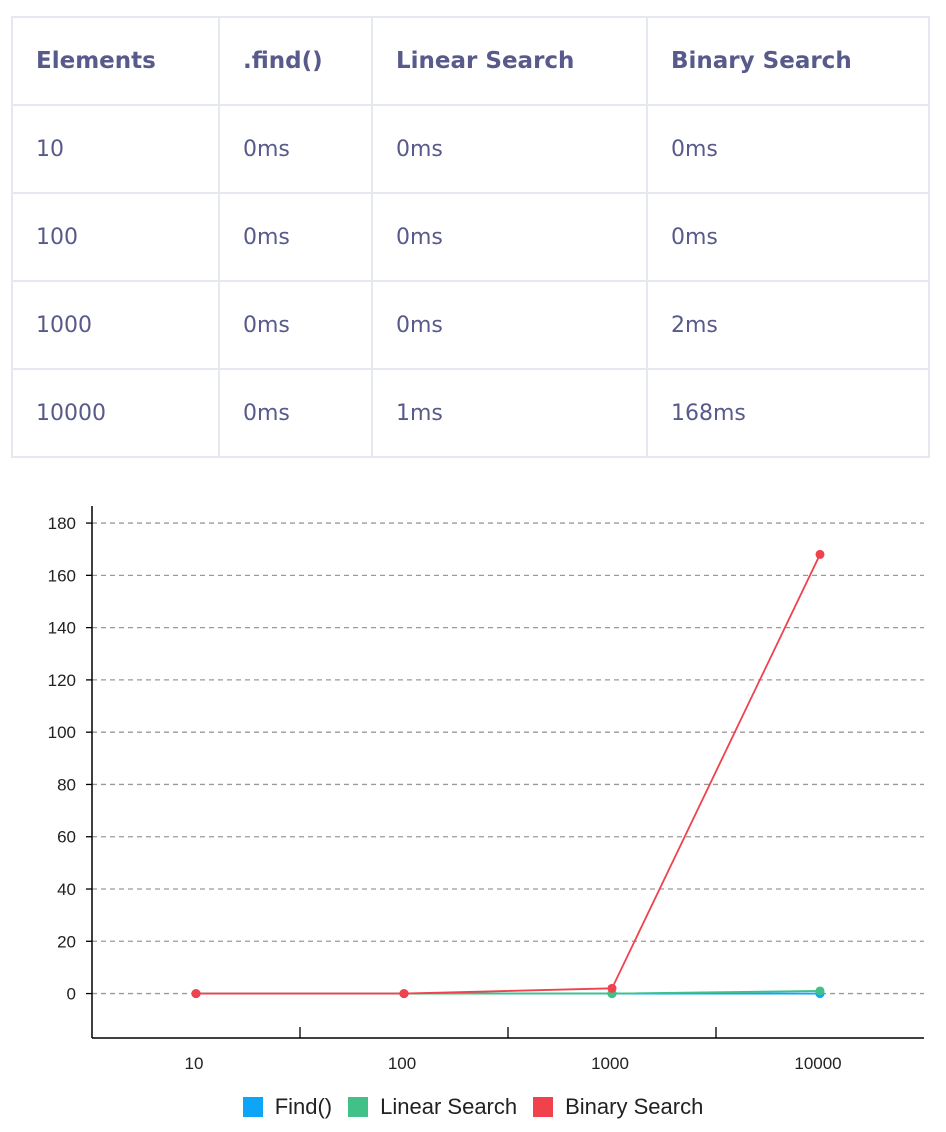  I want to click on cell-elements: 100, so click(115, 237).